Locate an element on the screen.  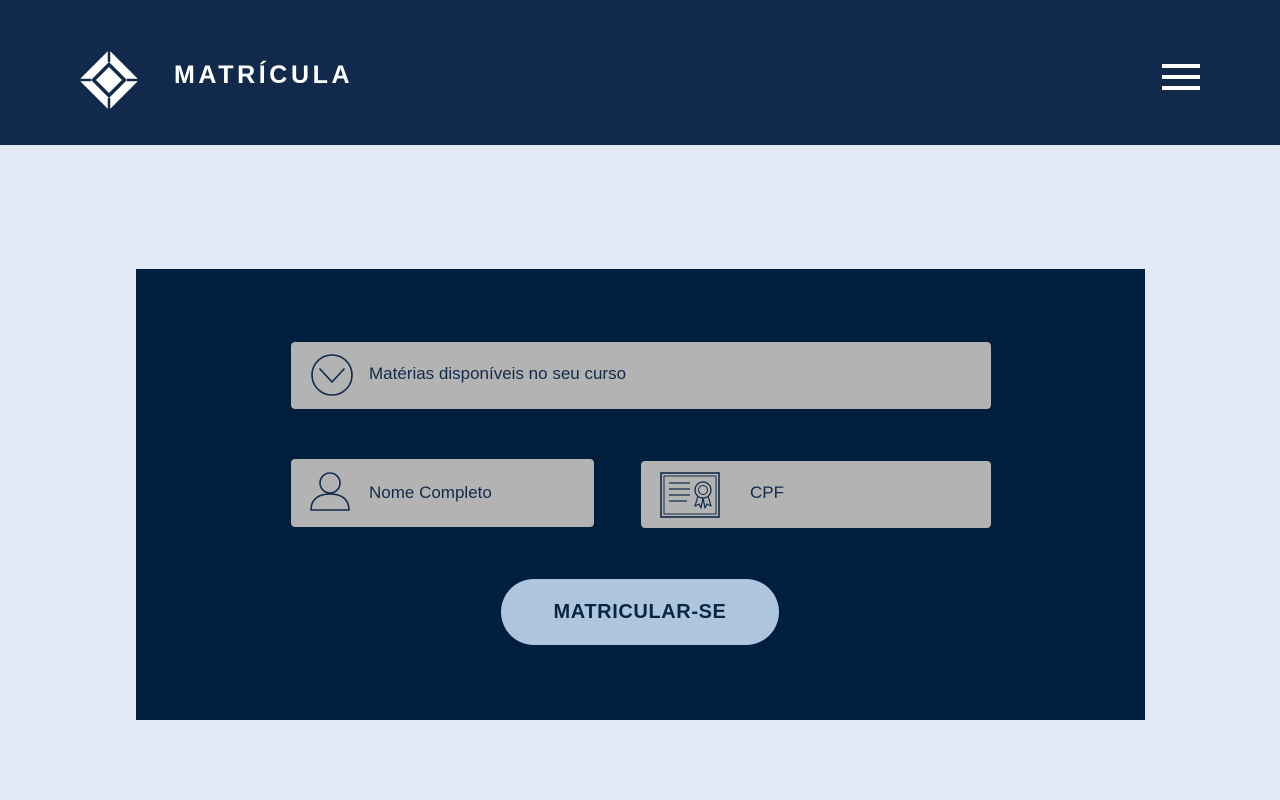
certificate-icon is located at coordinates (690, 495).